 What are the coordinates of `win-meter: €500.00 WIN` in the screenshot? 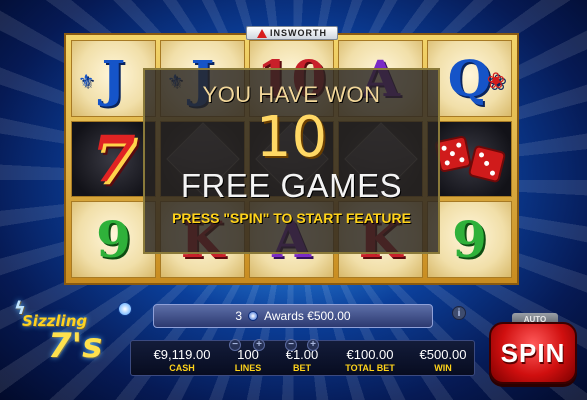 It's located at (443, 360).